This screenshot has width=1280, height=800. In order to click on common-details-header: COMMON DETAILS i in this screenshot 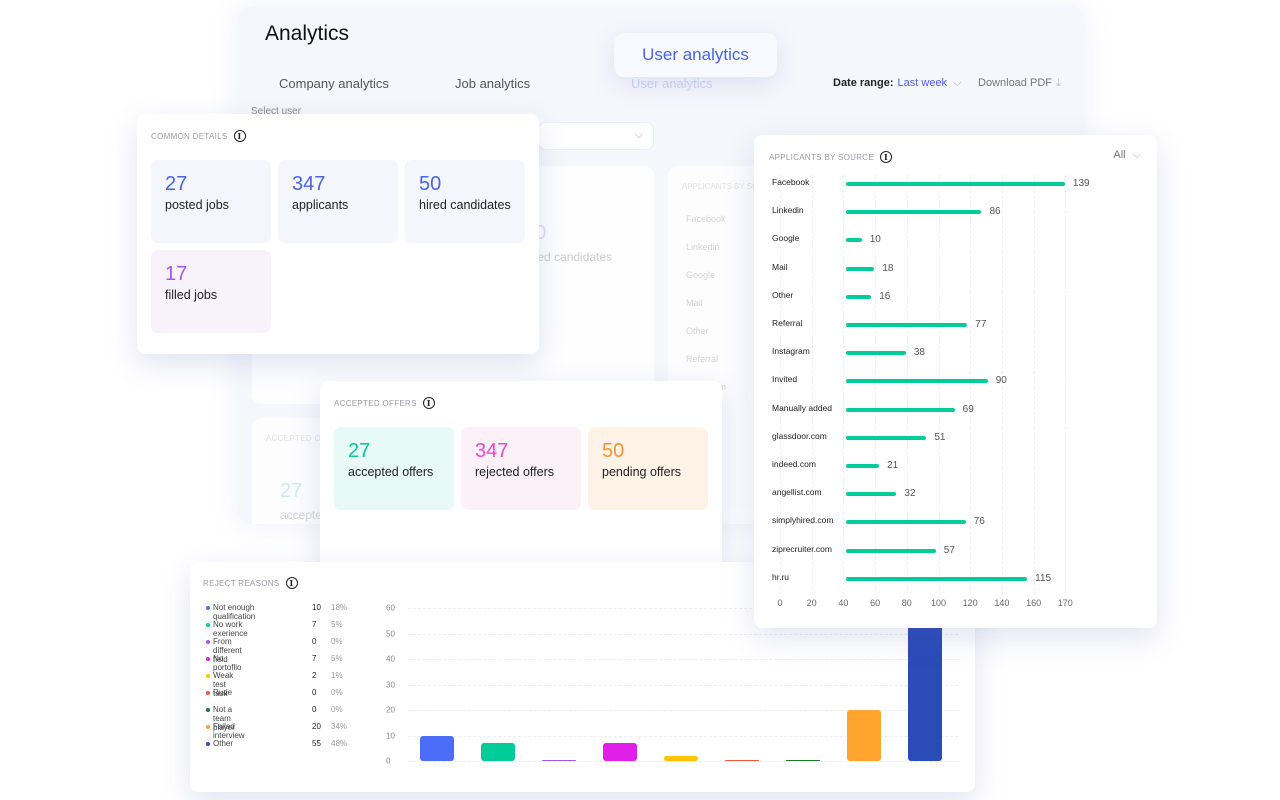, I will do `click(198, 136)`.